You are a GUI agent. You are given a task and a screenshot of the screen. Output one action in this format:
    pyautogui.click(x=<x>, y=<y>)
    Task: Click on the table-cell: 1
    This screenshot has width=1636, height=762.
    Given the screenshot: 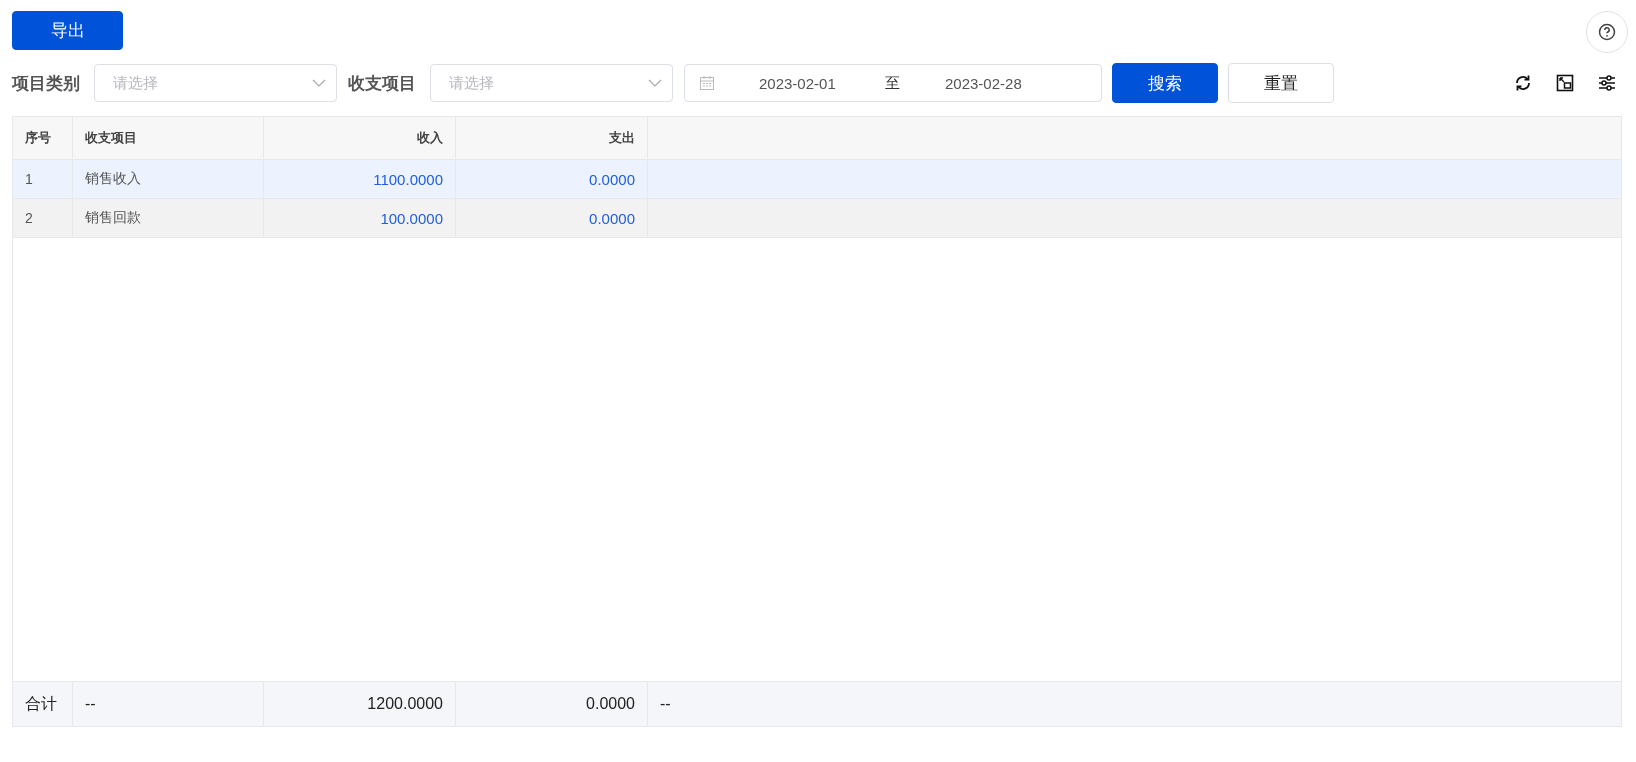 What is the action you would take?
    pyautogui.click(x=43, y=179)
    